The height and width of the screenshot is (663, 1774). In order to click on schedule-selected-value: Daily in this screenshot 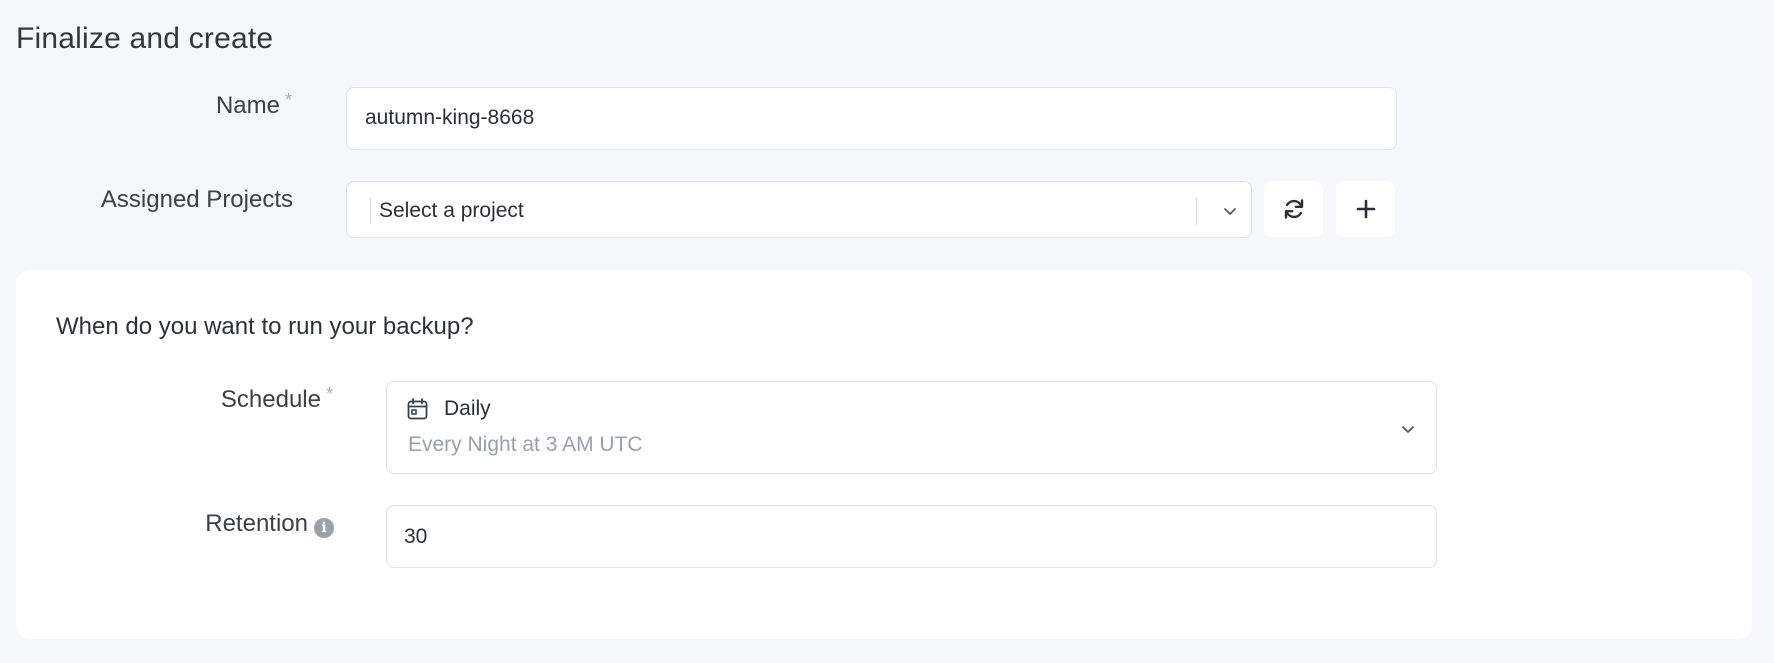, I will do `click(467, 408)`.